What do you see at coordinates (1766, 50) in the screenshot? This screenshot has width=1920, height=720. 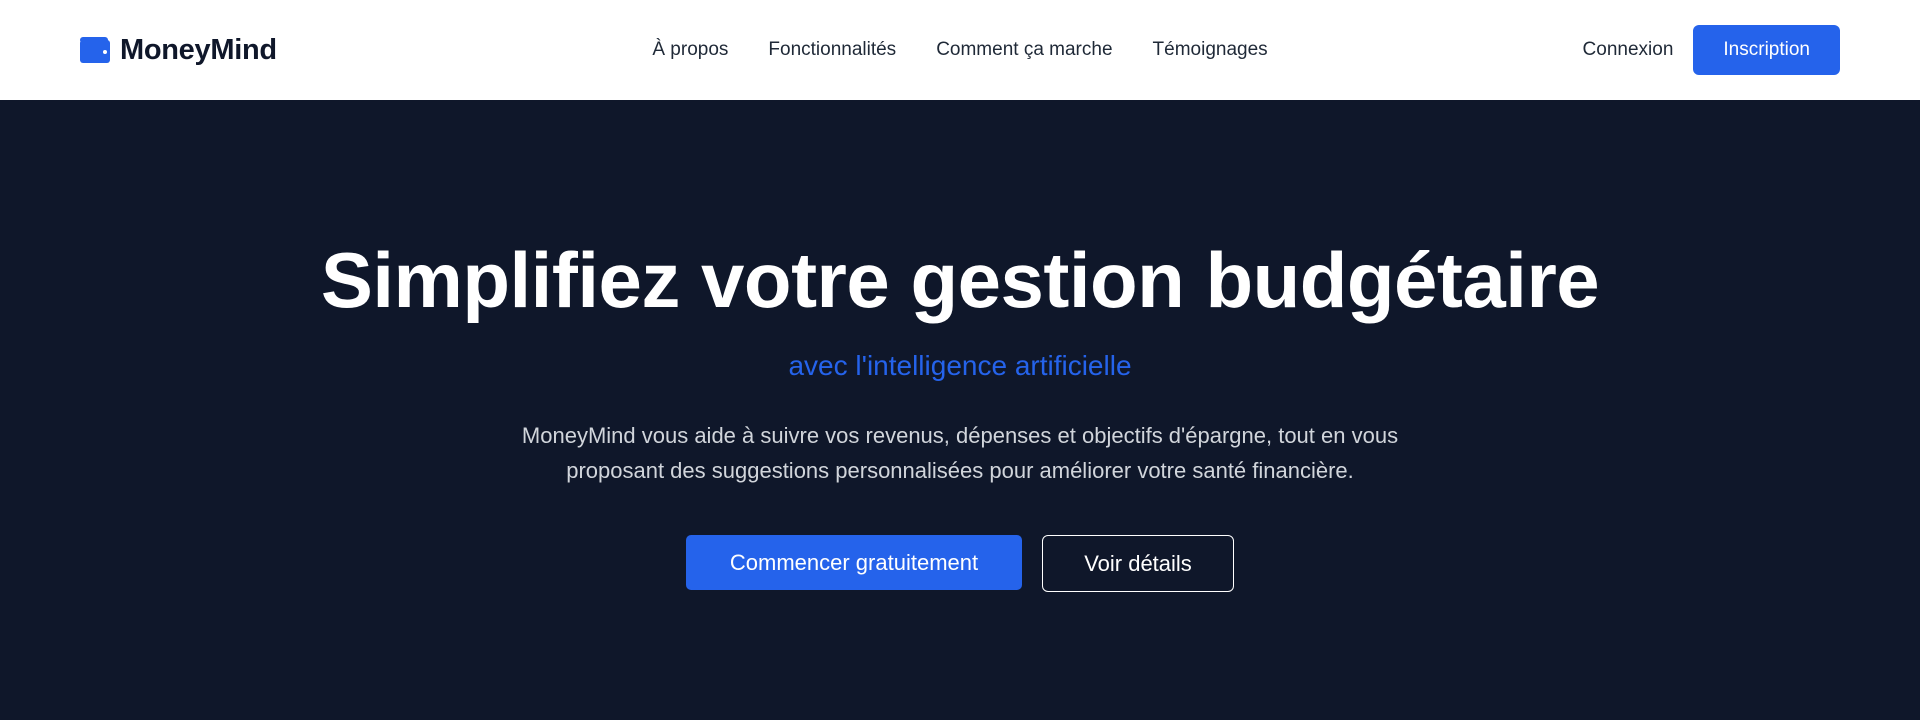 I see `signup-button: Inscription` at bounding box center [1766, 50].